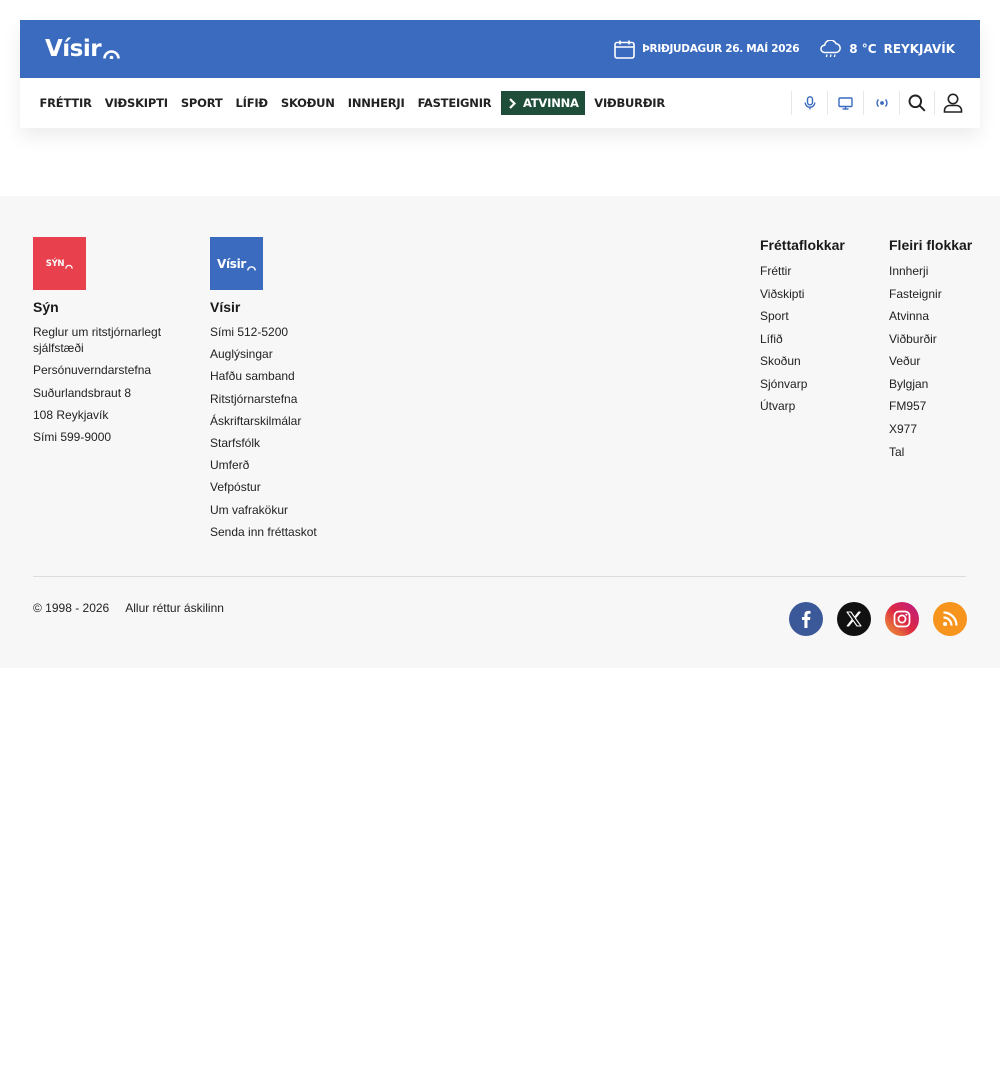  Describe the element at coordinates (930, 406) in the screenshot. I see `footer-link: FM957` at that location.